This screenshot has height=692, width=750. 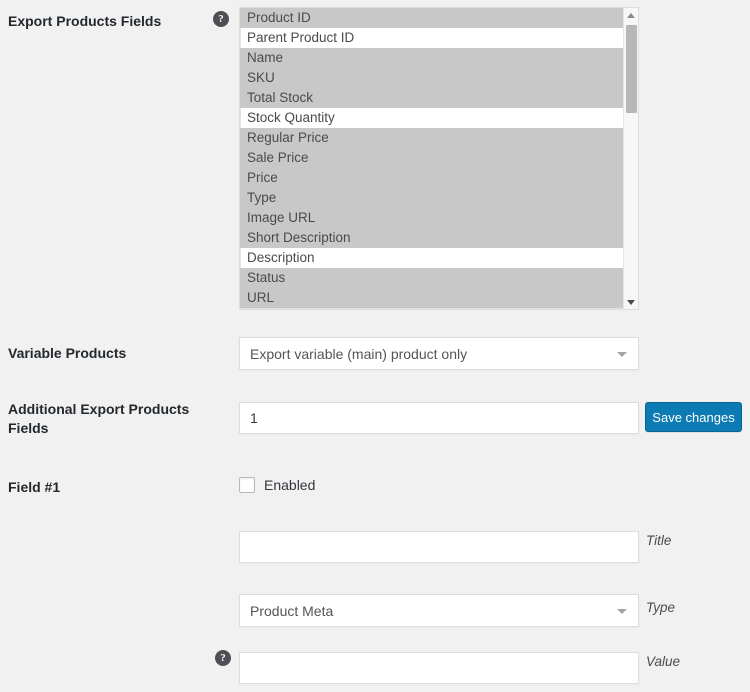 What do you see at coordinates (439, 668) in the screenshot?
I see `field-1-value-input` at bounding box center [439, 668].